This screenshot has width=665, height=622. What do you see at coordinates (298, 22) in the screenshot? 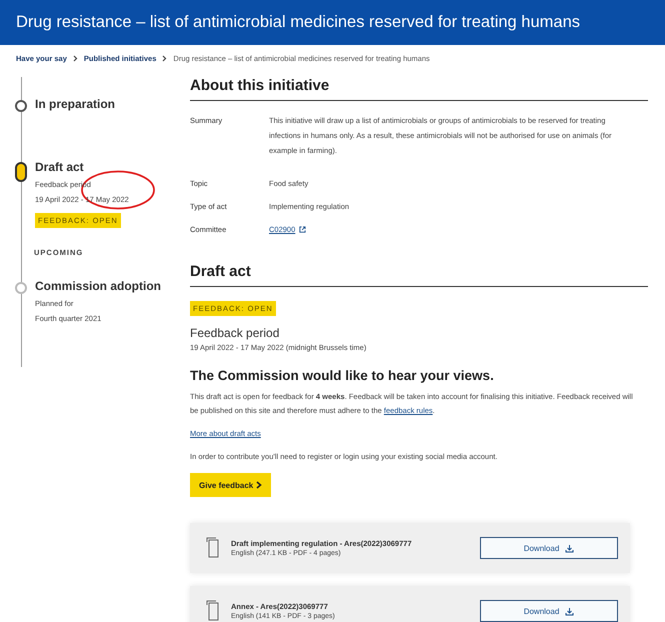
I see `page-title: Drug resistance – list of antimicrobial medicines reserved for treating humans` at bounding box center [298, 22].